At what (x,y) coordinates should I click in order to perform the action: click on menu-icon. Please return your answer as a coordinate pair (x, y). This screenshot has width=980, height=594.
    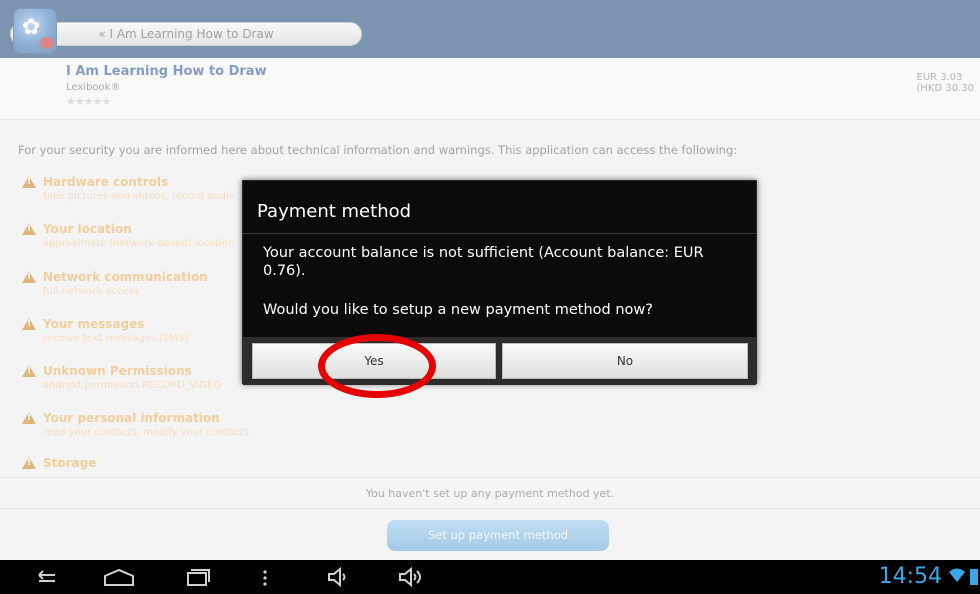
    Looking at the image, I should click on (265, 577).